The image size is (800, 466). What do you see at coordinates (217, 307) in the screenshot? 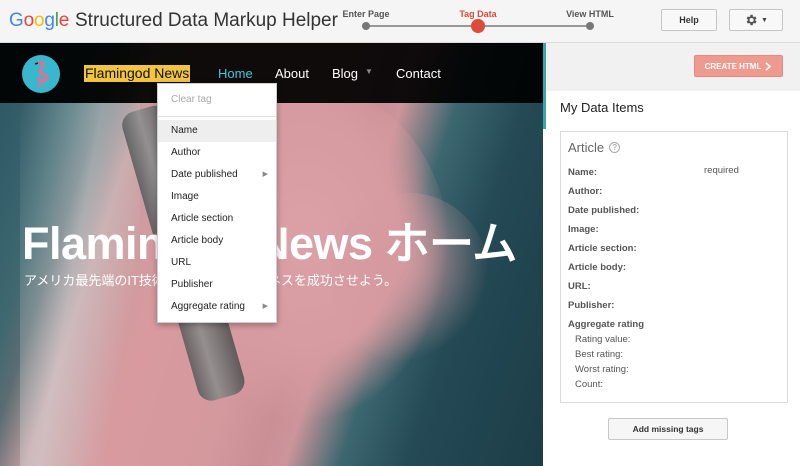
I see `menu-item-aggregate-rating: Aggregate rating ▶` at bounding box center [217, 307].